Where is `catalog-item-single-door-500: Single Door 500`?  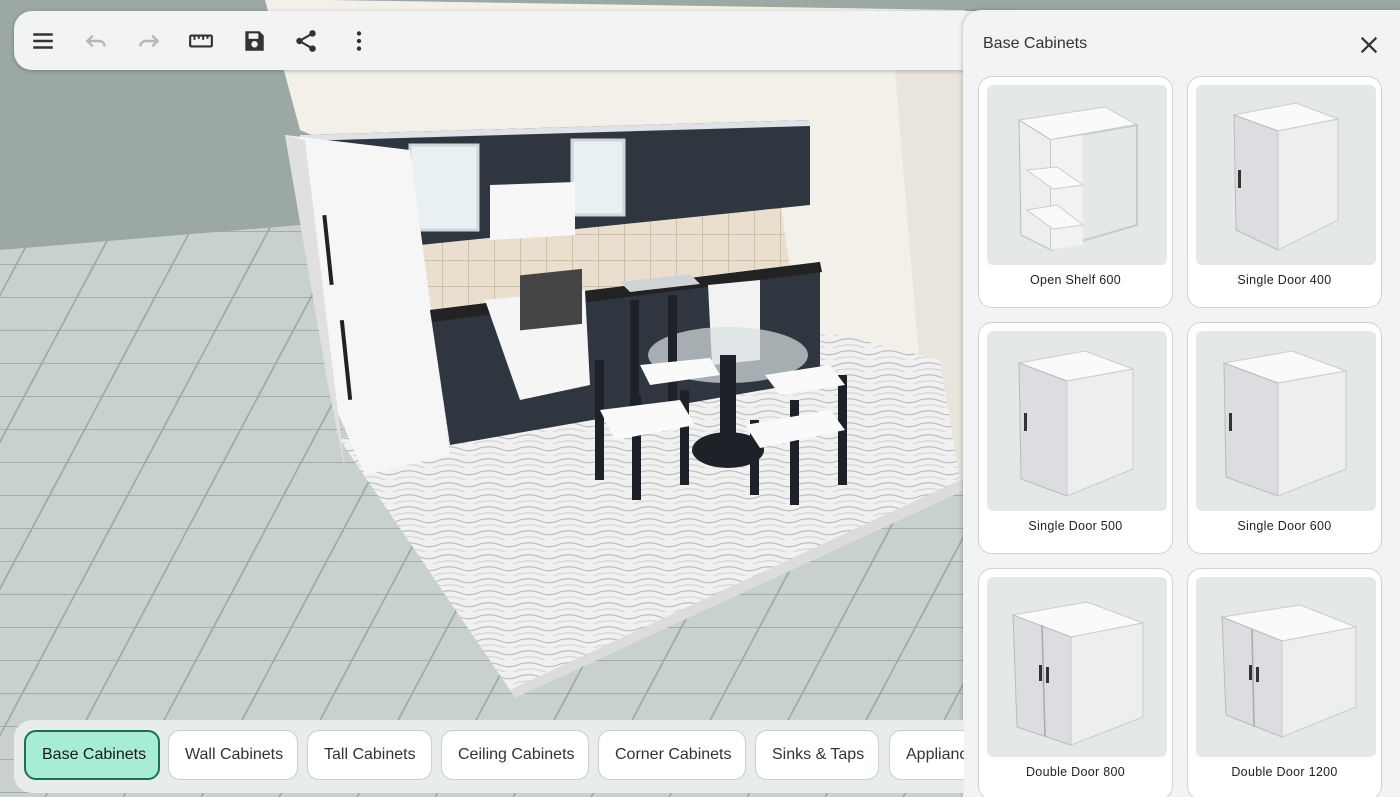 catalog-item-single-door-500: Single Door 500 is located at coordinates (1075, 438).